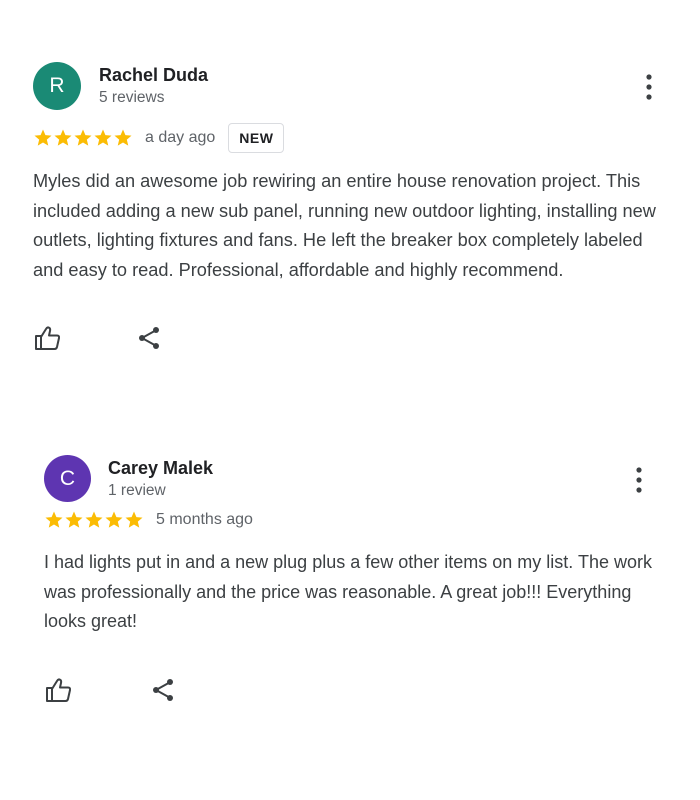  What do you see at coordinates (57, 86) in the screenshot?
I see `avatar: R` at bounding box center [57, 86].